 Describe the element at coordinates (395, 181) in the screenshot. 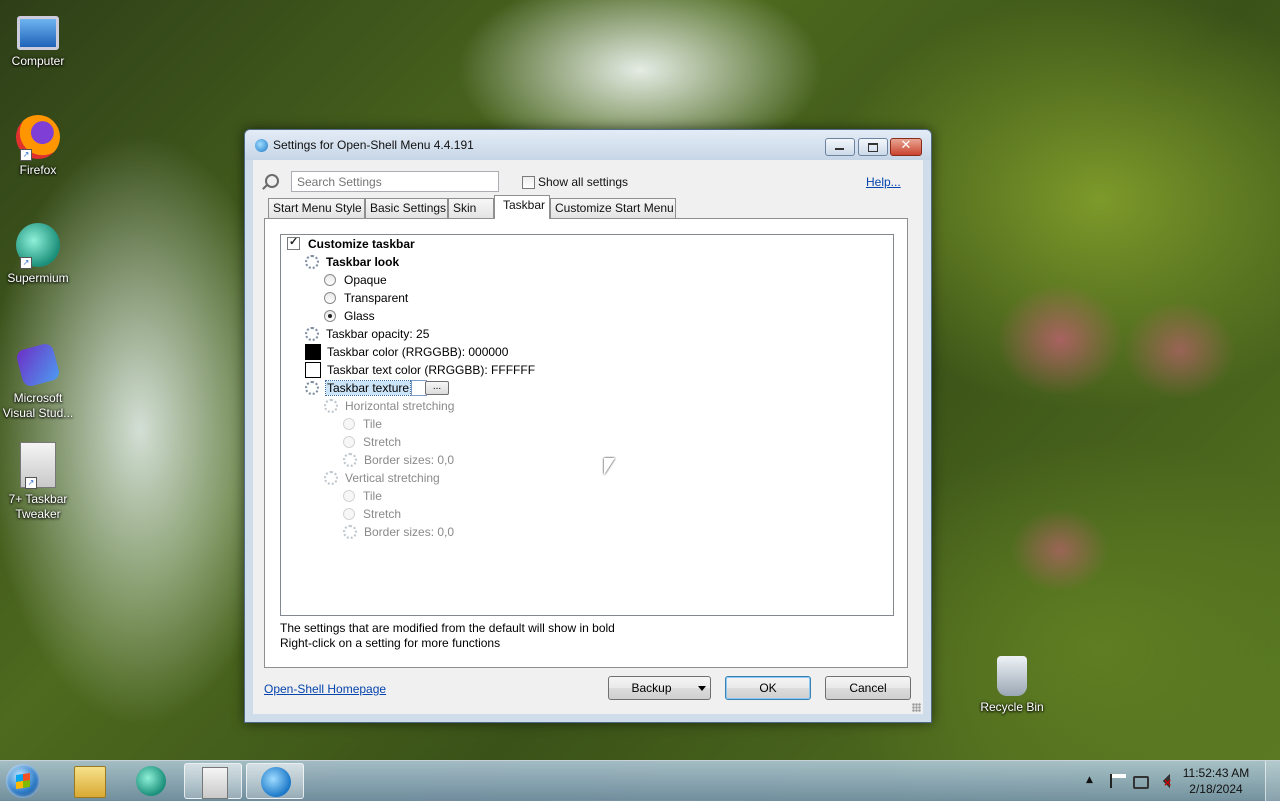

I see `search-input` at that location.